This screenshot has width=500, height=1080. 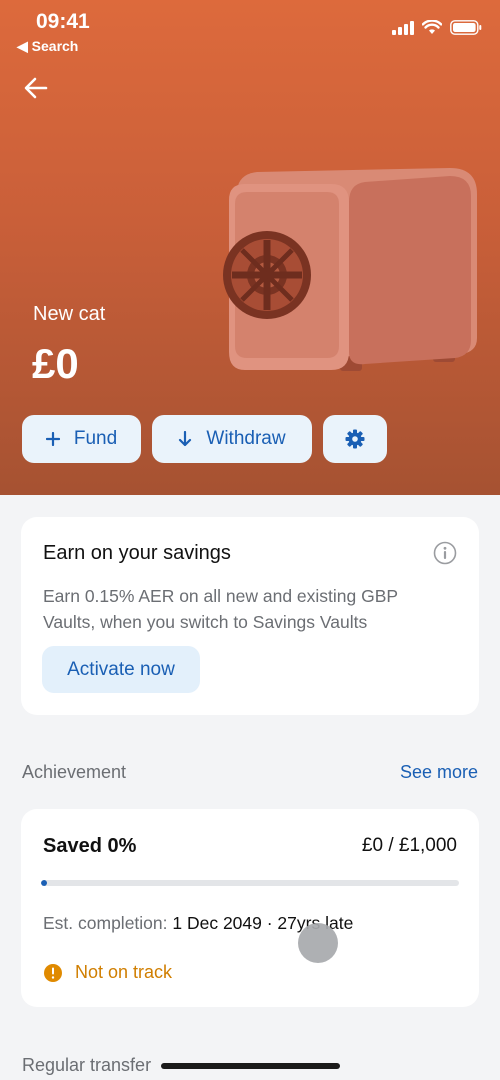 What do you see at coordinates (409, 845) in the screenshot?
I see `saved-amount: £0 / £1,000` at bounding box center [409, 845].